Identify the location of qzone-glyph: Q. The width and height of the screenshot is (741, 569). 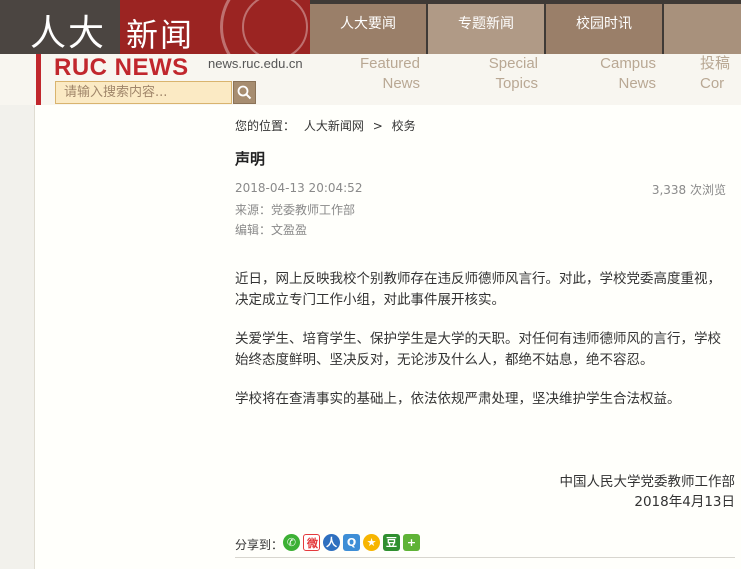
(351, 542).